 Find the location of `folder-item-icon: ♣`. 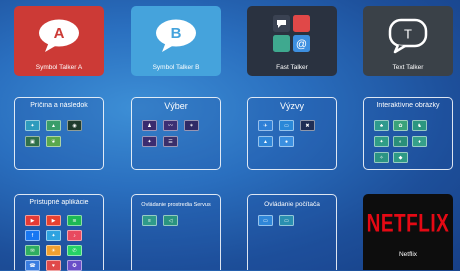

folder-item-icon: ♣ is located at coordinates (381, 125).